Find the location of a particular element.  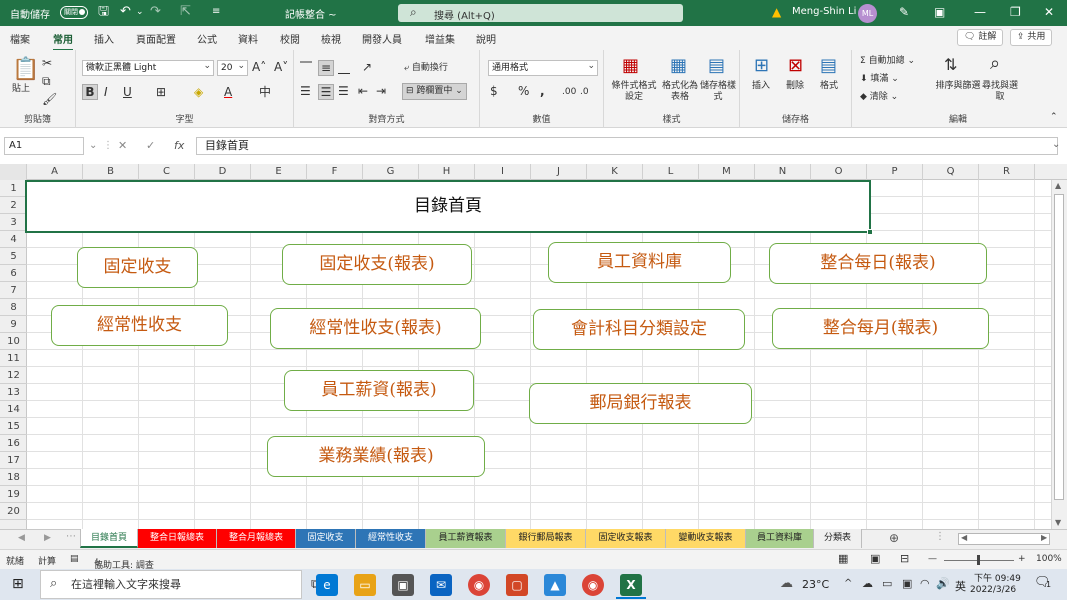

nav-button-employee-database: 員工資料庫 is located at coordinates (639, 262).